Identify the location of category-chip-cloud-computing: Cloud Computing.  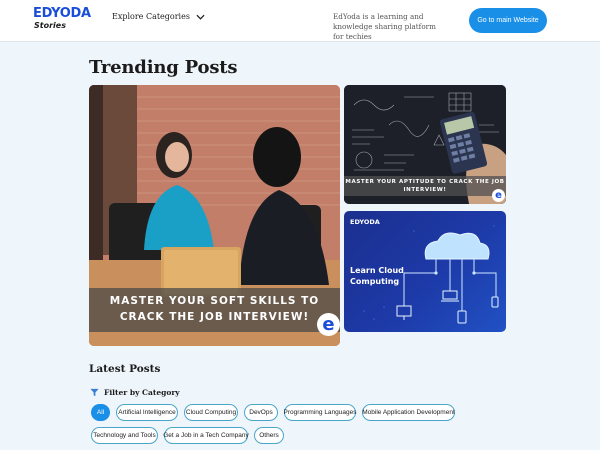
(211, 412).